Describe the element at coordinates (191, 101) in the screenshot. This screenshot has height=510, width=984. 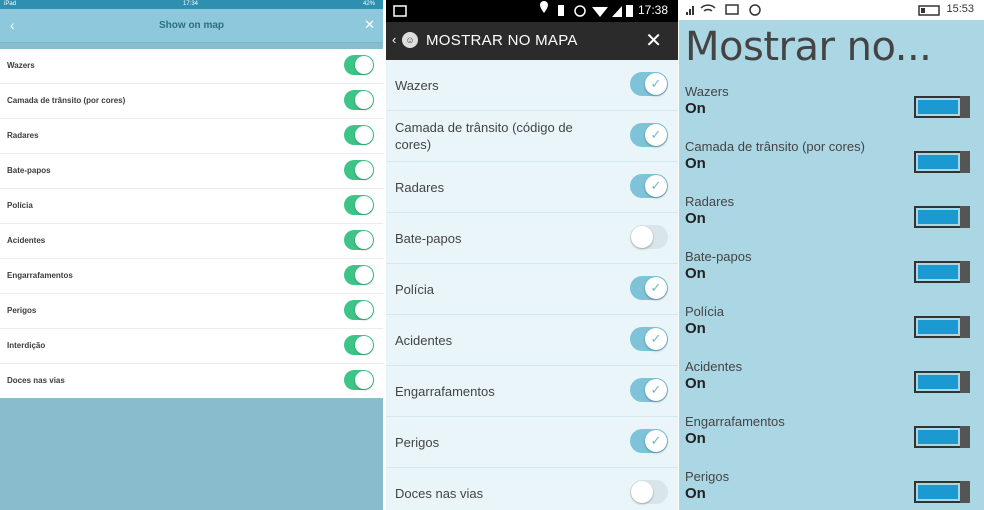
I see `setting-row-camada-de-transito-por-cores: Camada de trânsito (por cores)` at that location.